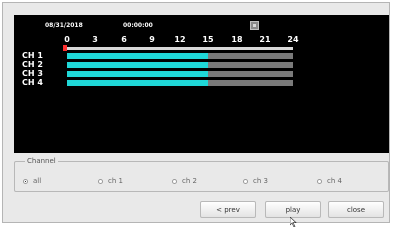 This screenshot has width=393, height=240. What do you see at coordinates (180, 48) in the screenshot?
I see `time-scale-bar` at bounding box center [180, 48].